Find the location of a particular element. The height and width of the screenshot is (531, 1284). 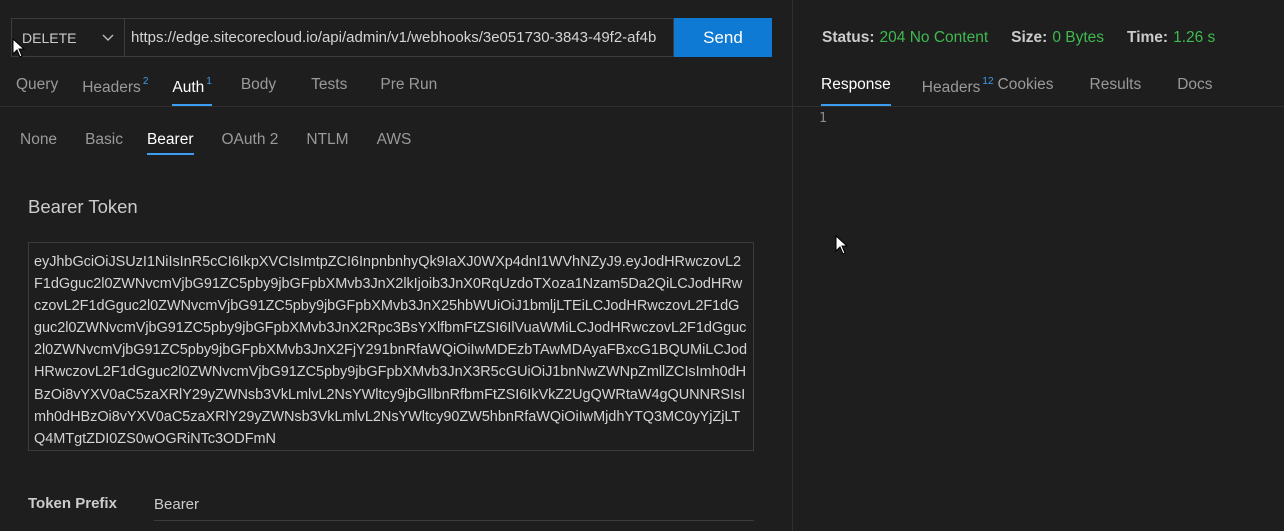

size-label: Size: is located at coordinates (1029, 37).